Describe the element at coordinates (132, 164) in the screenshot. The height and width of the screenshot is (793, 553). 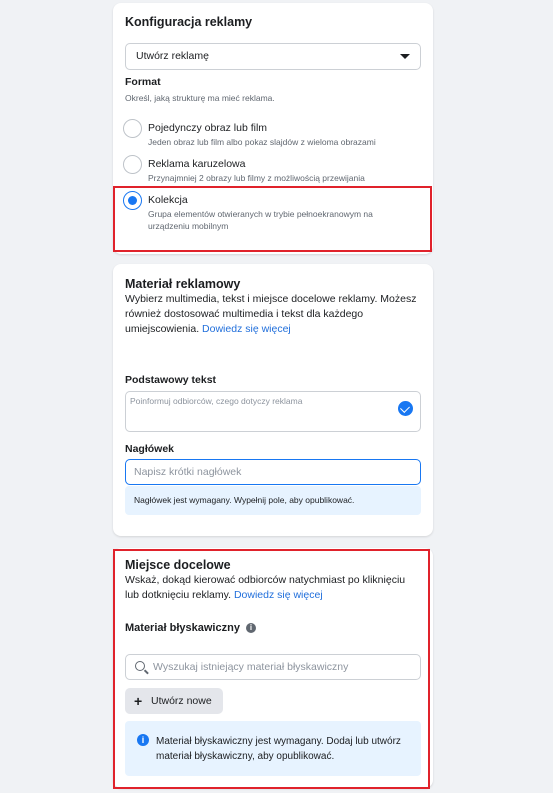
I see `radio-carousel` at that location.